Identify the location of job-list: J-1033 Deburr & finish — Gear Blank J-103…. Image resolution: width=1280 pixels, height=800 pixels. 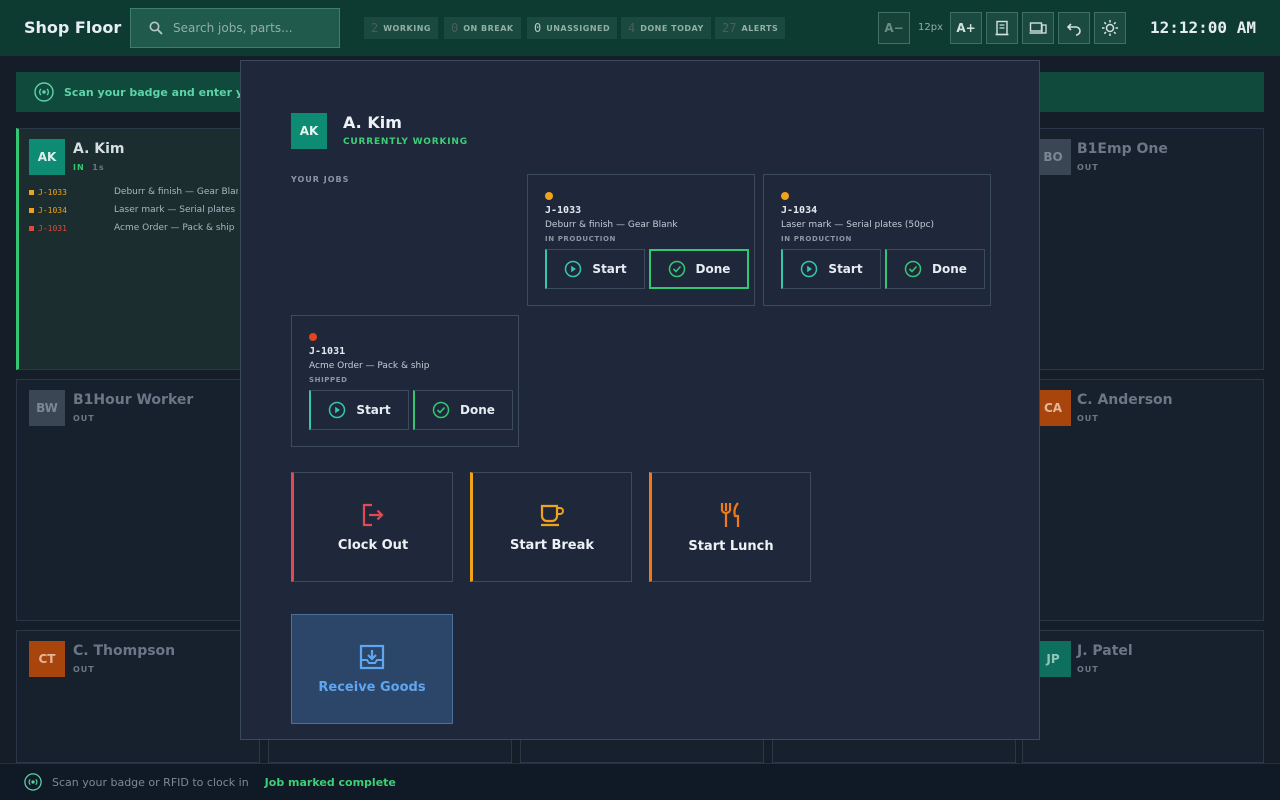
(133, 214).